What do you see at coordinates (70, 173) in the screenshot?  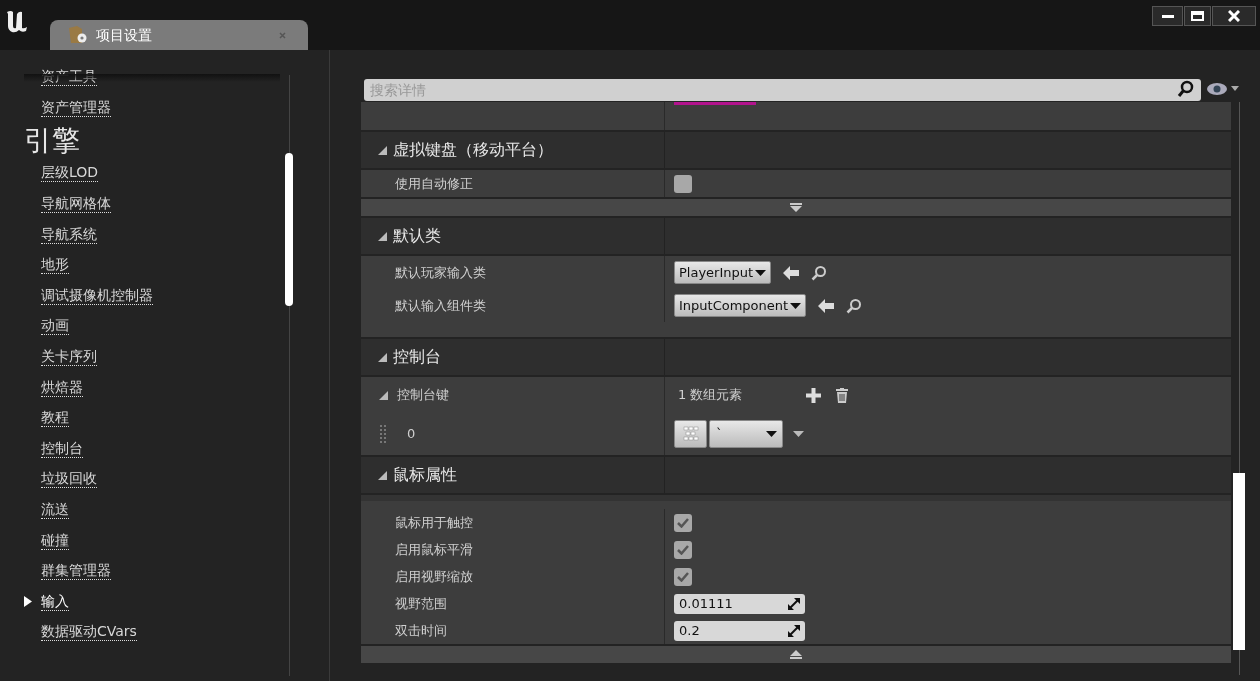 I see `sidebar-item: 层级LOD` at bounding box center [70, 173].